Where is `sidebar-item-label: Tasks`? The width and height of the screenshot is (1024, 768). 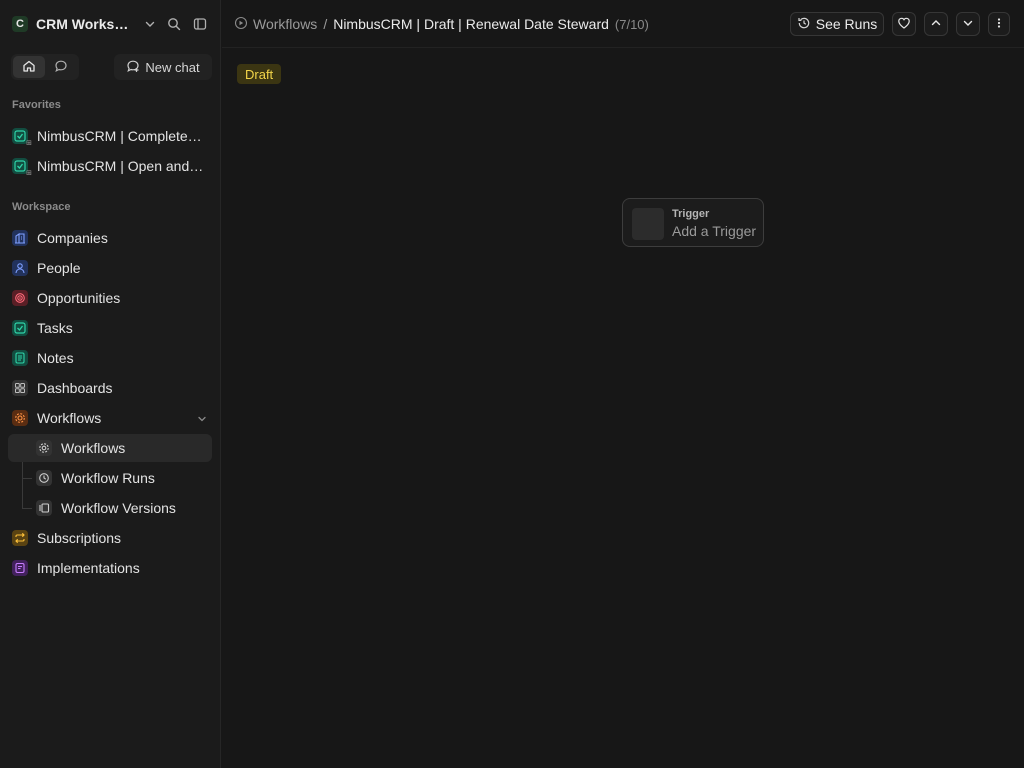 sidebar-item-label: Tasks is located at coordinates (55, 328).